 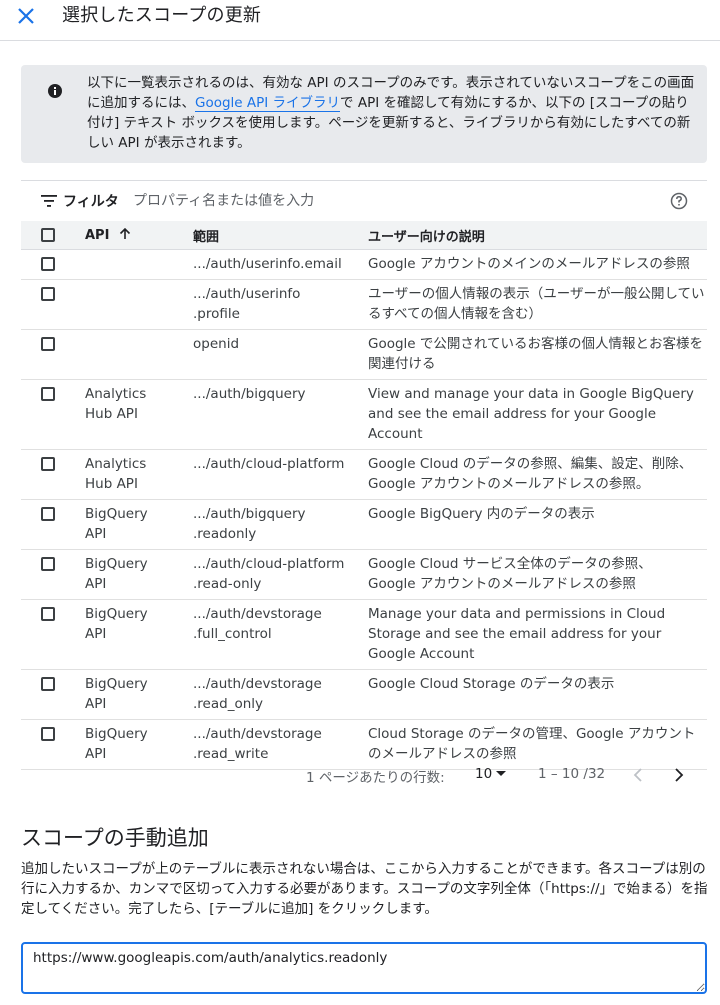 I want to click on rows-per-page-value: 10, so click(x=484, y=774).